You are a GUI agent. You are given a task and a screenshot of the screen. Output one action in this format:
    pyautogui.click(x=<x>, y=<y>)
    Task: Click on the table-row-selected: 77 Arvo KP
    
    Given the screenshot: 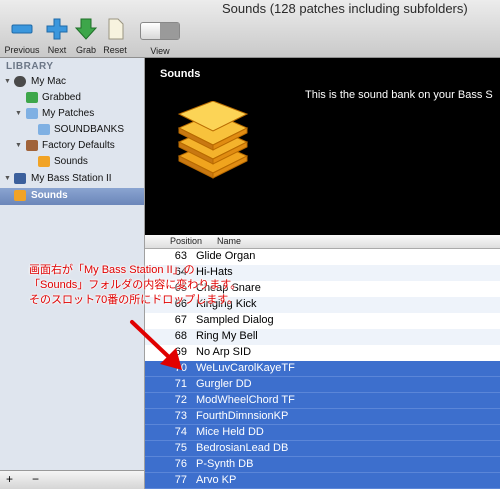 What is the action you would take?
    pyautogui.click(x=322, y=481)
    